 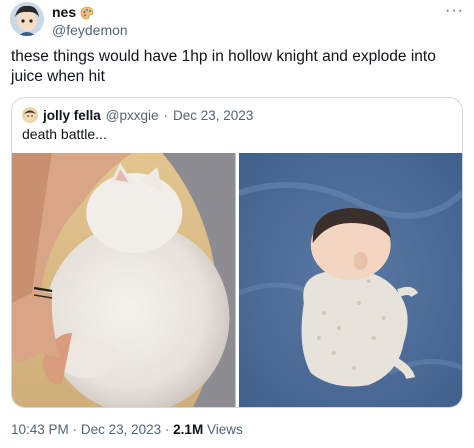 I want to click on quote-avatar, so click(x=30, y=115).